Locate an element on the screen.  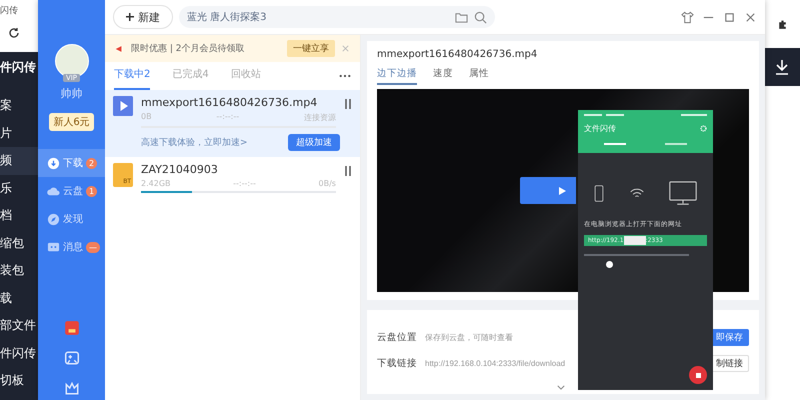
chevron-down-icon is located at coordinates (561, 387).